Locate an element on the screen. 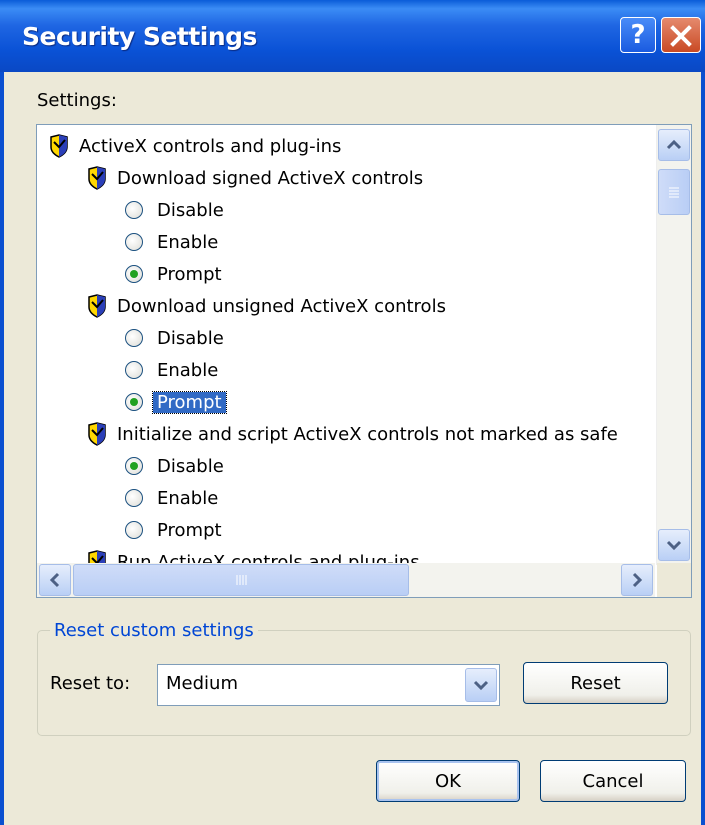 This screenshot has height=825, width=705. title-bar: Security Settings ? is located at coordinates (352, 36).